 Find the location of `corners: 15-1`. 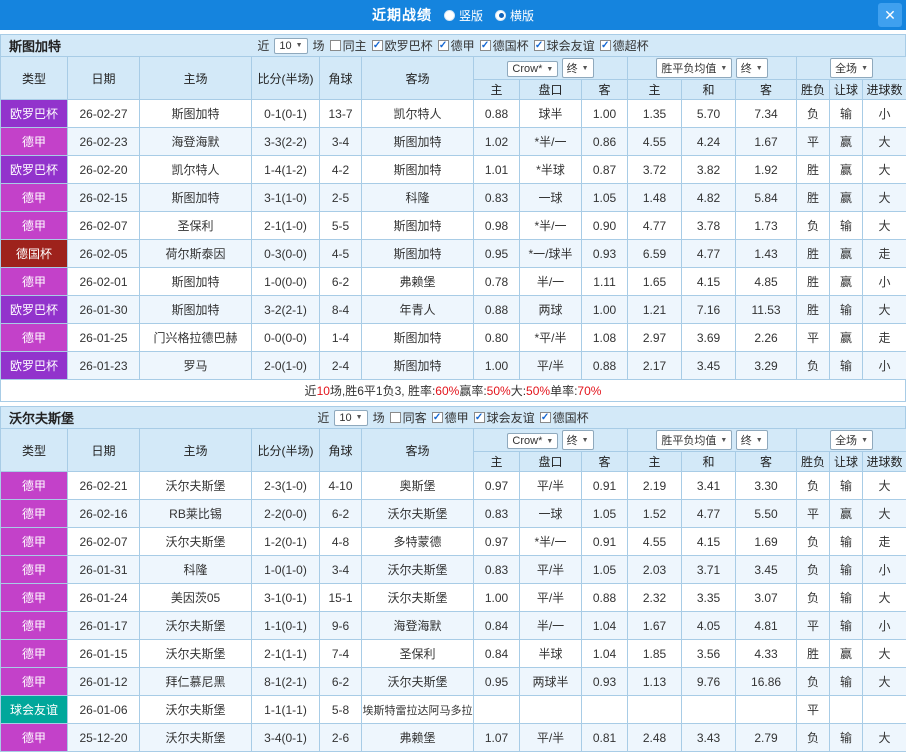

corners: 15-1 is located at coordinates (340, 597).